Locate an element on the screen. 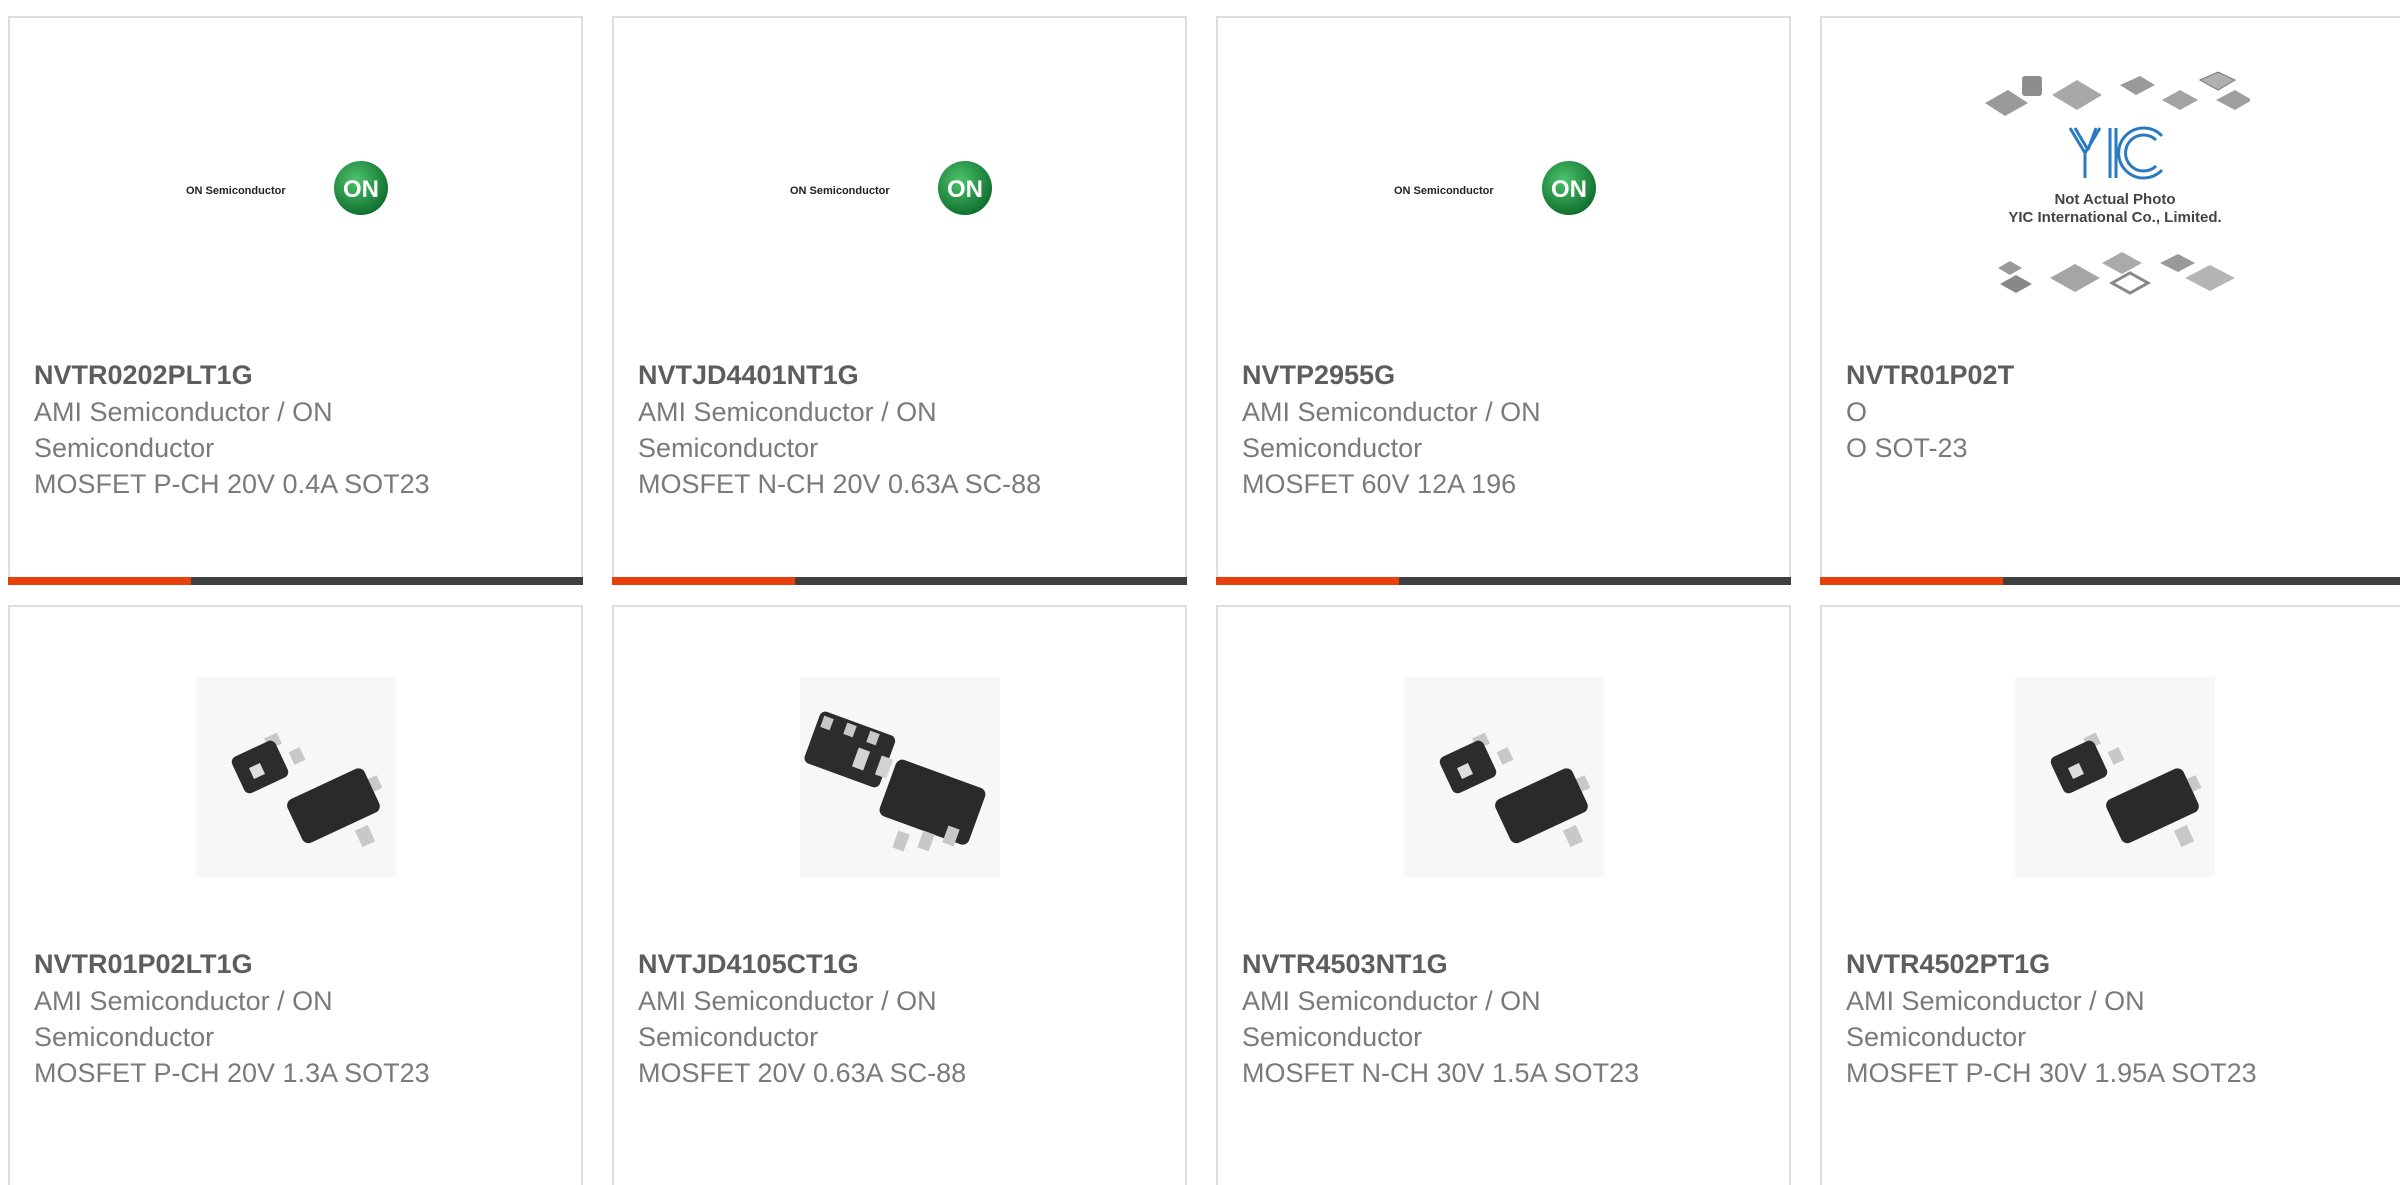 The height and width of the screenshot is (1185, 2400). description: MOSFET P-CH 20V 0.4A SOT23 is located at coordinates (232, 484).